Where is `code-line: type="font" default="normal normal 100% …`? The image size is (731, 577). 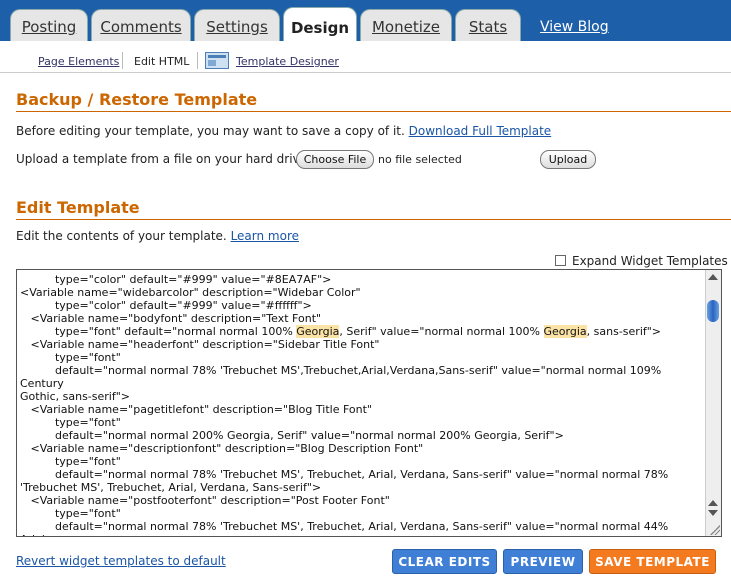 code-line: type="font" default="normal normal 100% … is located at coordinates (341, 331).